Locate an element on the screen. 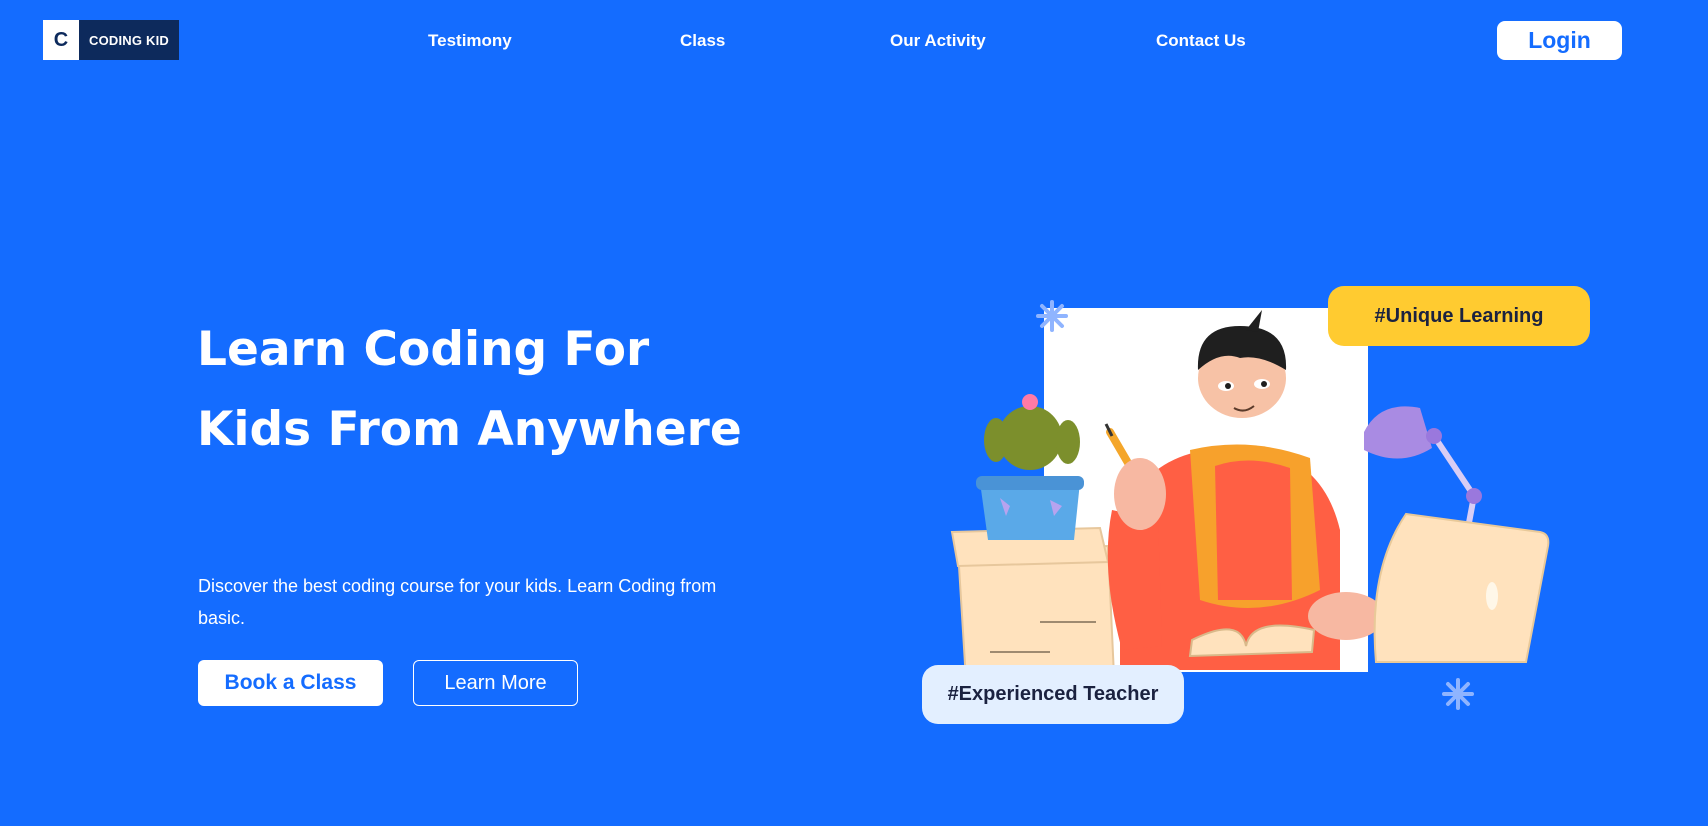  login-button: Login is located at coordinates (1559, 40).